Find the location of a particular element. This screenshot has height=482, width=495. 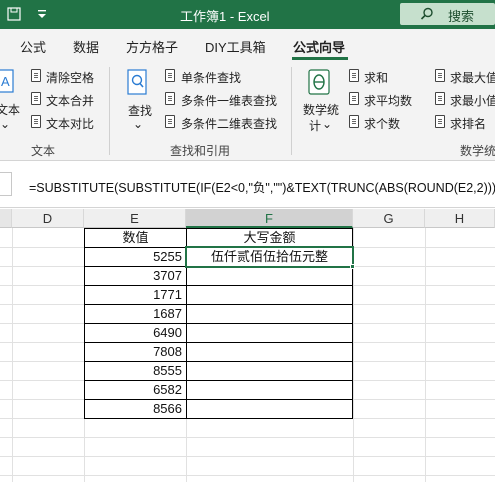

active-cell-selection is located at coordinates (269, 257).